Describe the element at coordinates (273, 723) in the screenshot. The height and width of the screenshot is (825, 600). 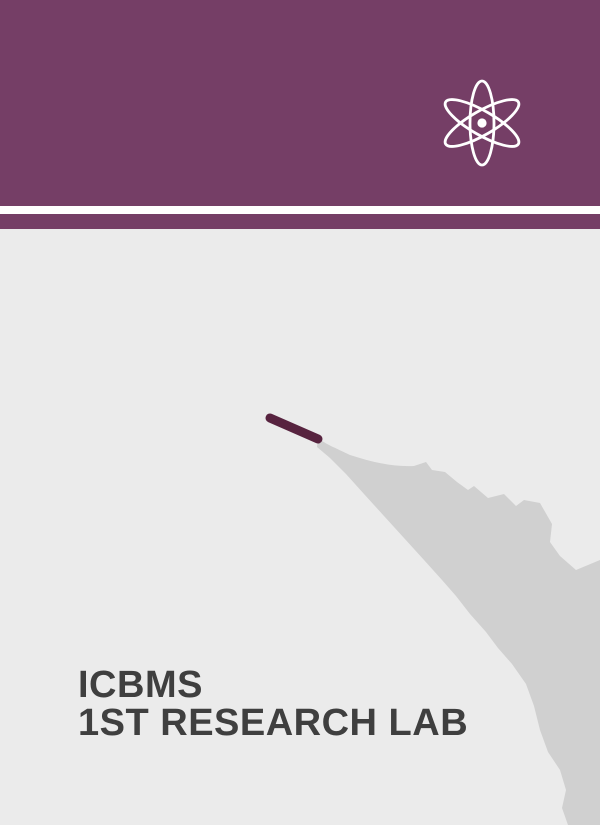
I see `title-line-2: 1ST RESEARCH LAB` at that location.